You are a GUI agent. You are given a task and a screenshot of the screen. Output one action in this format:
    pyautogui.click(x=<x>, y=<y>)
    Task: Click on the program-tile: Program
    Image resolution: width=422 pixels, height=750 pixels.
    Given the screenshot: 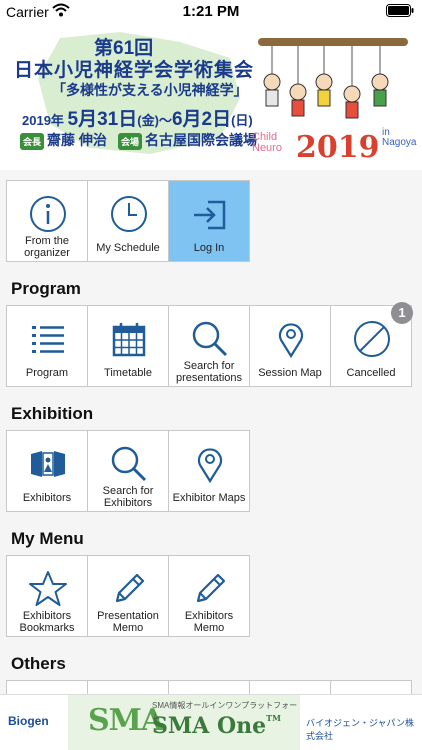 What is the action you would take?
    pyautogui.click(x=47, y=346)
    